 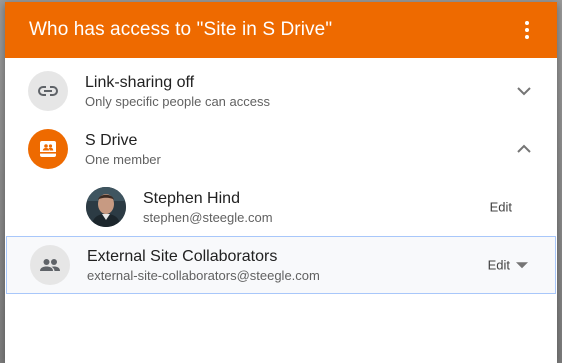 I want to click on member-avatar, so click(x=106, y=207).